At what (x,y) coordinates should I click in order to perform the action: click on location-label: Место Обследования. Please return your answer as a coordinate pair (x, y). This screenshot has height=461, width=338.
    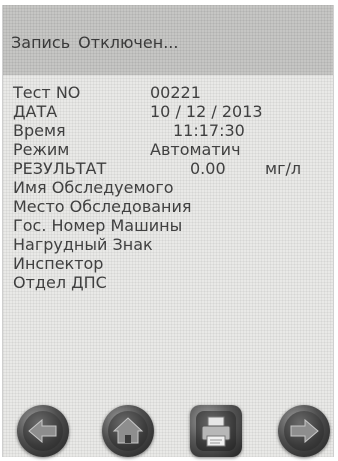
    Looking at the image, I should click on (102, 206).